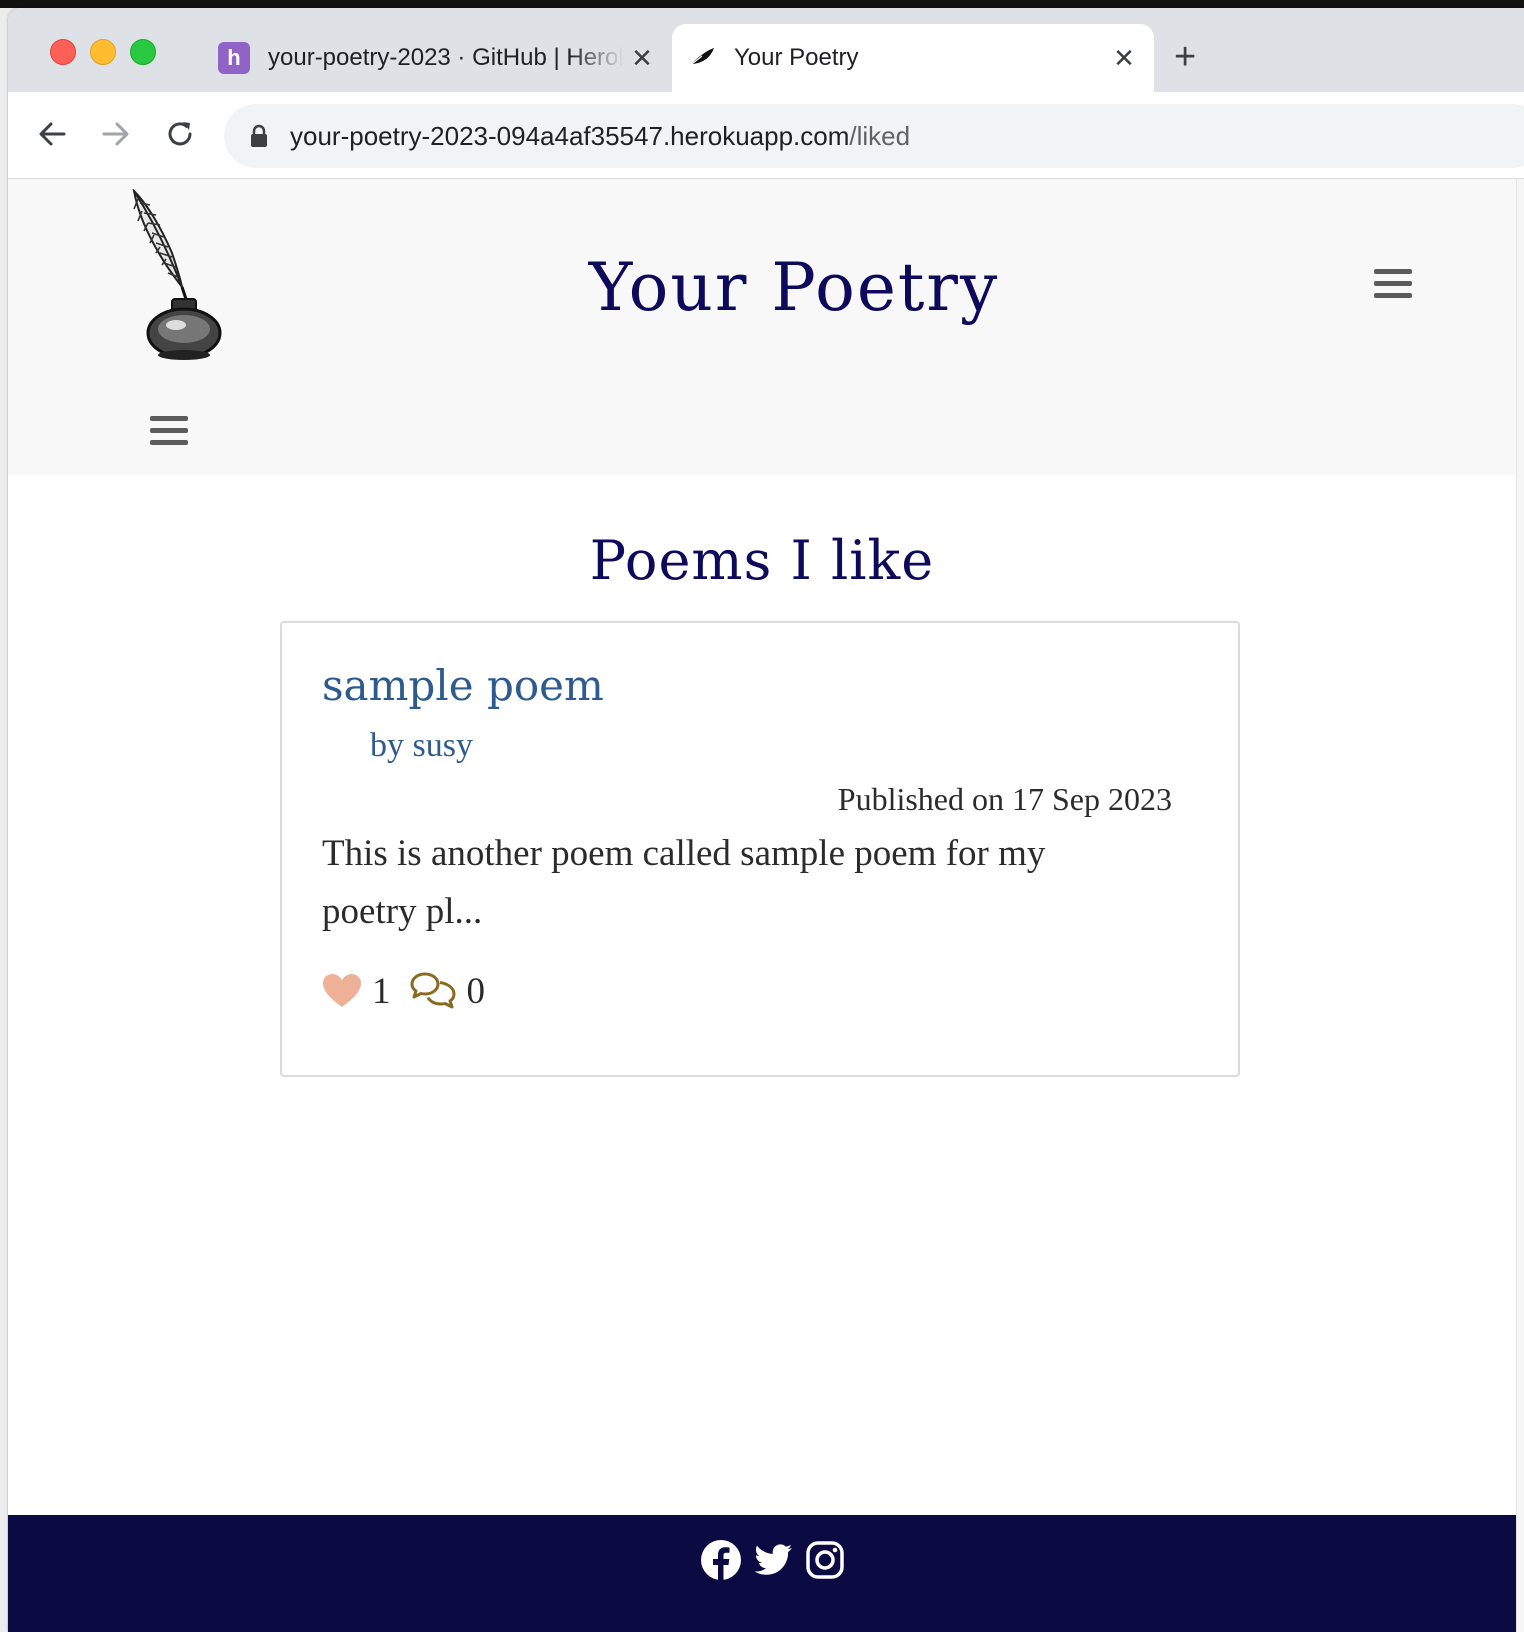 Image resolution: width=1524 pixels, height=1632 pixels. I want to click on tab-title: your-poetry-2023 · GitHub | Heroku, so click(446, 57).